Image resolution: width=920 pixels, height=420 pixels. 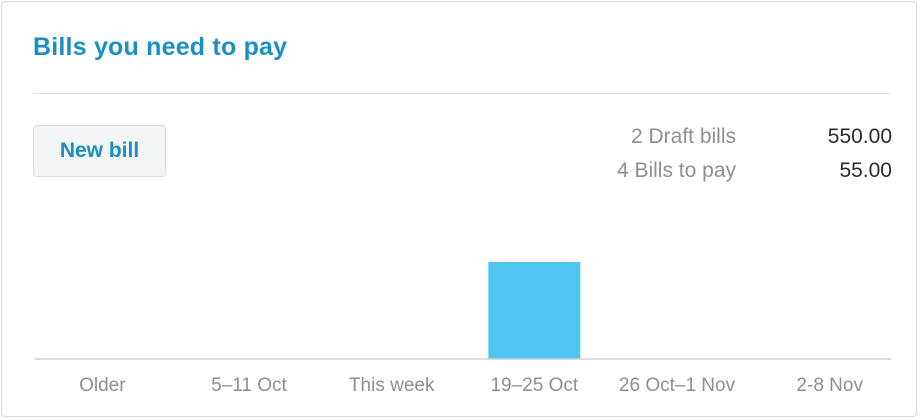 I want to click on x-tick-label: 2-8 Nov, so click(x=829, y=385).